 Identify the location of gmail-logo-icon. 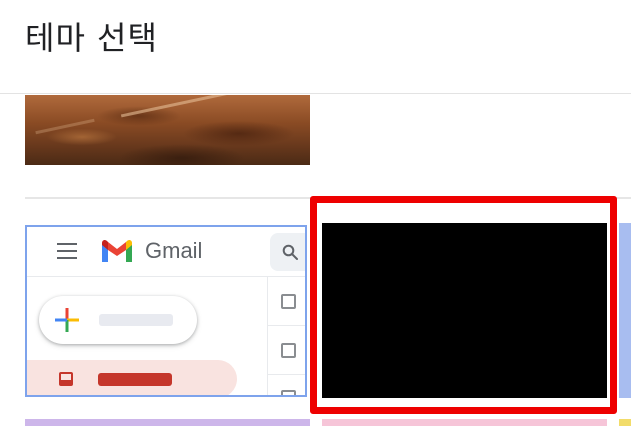
(117, 250).